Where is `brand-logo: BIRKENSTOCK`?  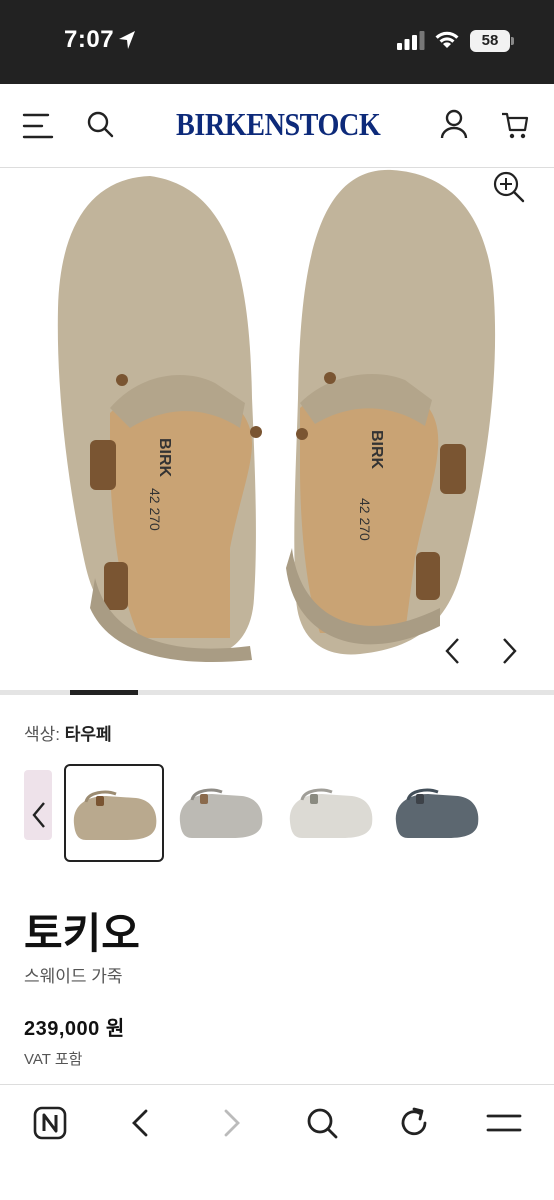 brand-logo: BIRKENSTOCK is located at coordinates (278, 124).